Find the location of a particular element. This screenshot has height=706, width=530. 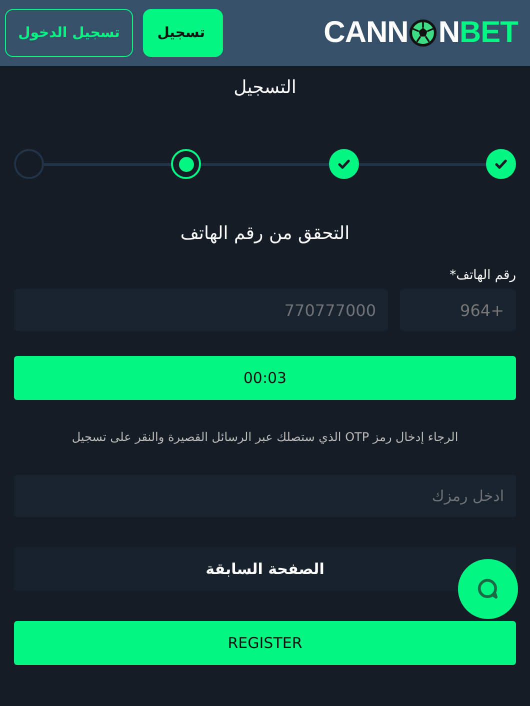

page-title: التسجيل is located at coordinates (265, 88).